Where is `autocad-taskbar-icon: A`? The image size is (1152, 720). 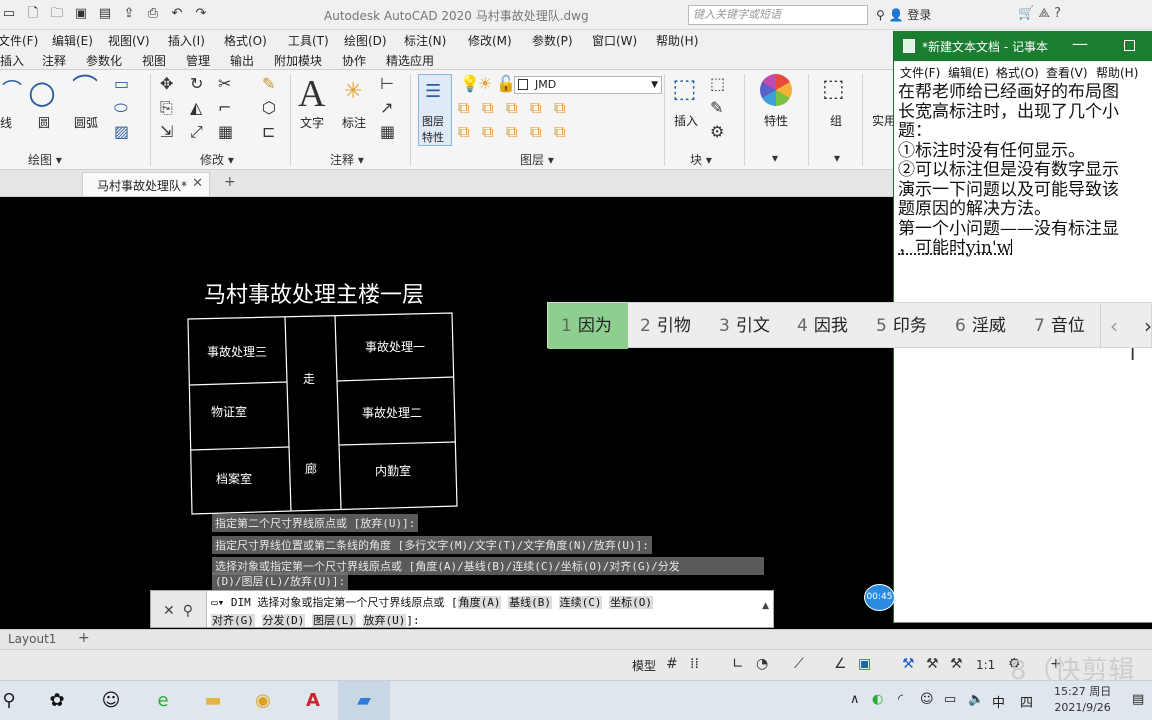
autocad-taskbar-icon: A is located at coordinates (313, 701).